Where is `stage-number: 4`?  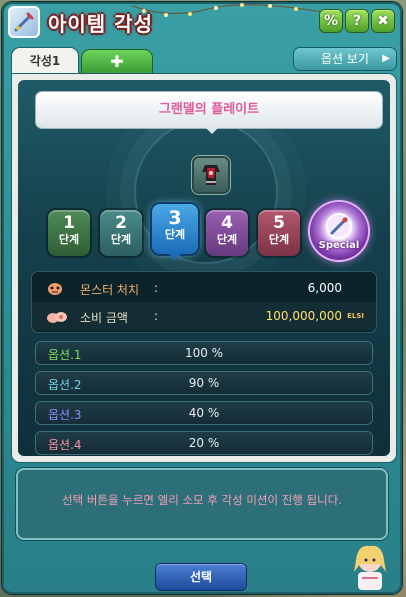
stage-number: 4 is located at coordinates (227, 223).